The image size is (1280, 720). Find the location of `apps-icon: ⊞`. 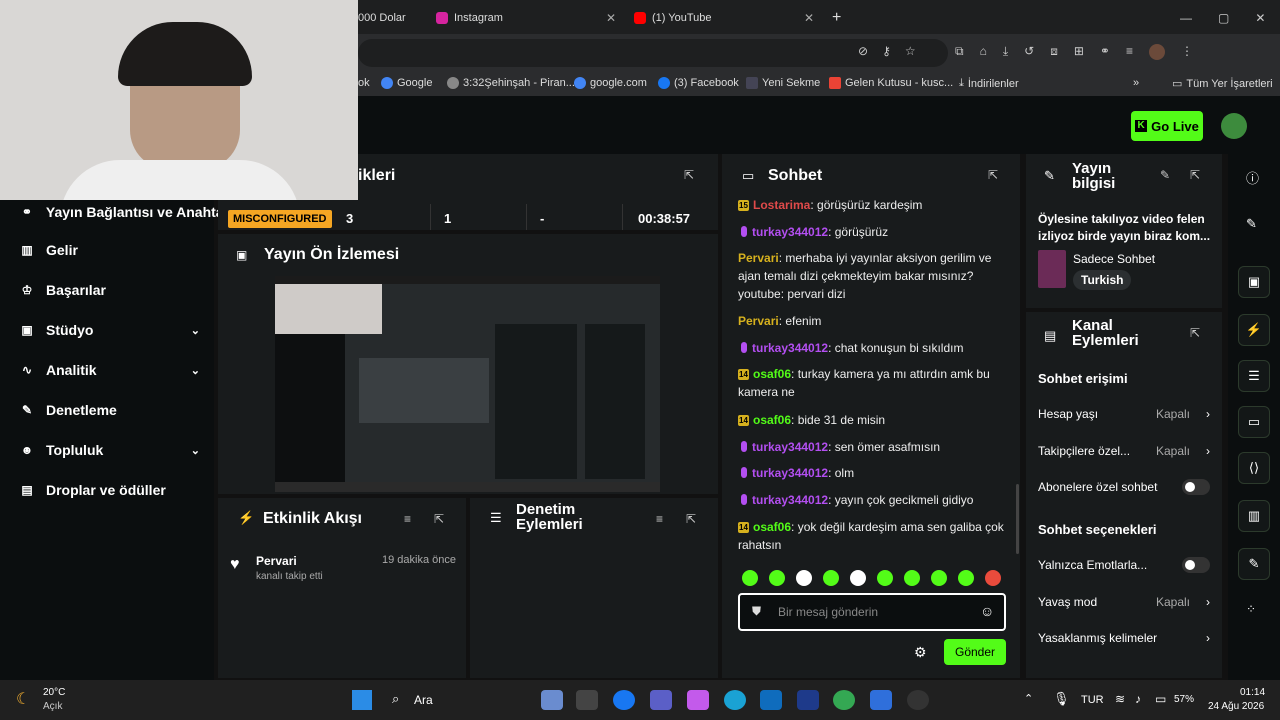

apps-icon: ⊞ is located at coordinates (1079, 52).